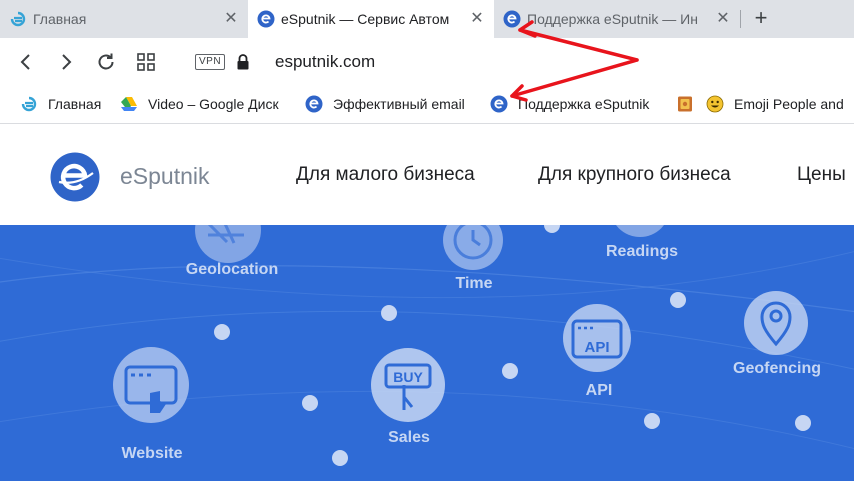  What do you see at coordinates (777, 368) in the screenshot?
I see `hero-label-geofencing: Geofencing` at bounding box center [777, 368].